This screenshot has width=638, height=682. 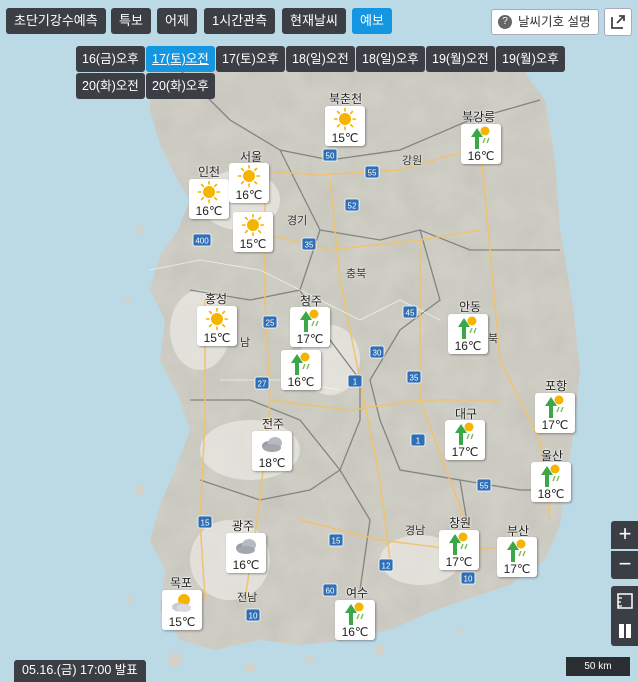 I want to click on highway-number: 60, so click(x=330, y=591).